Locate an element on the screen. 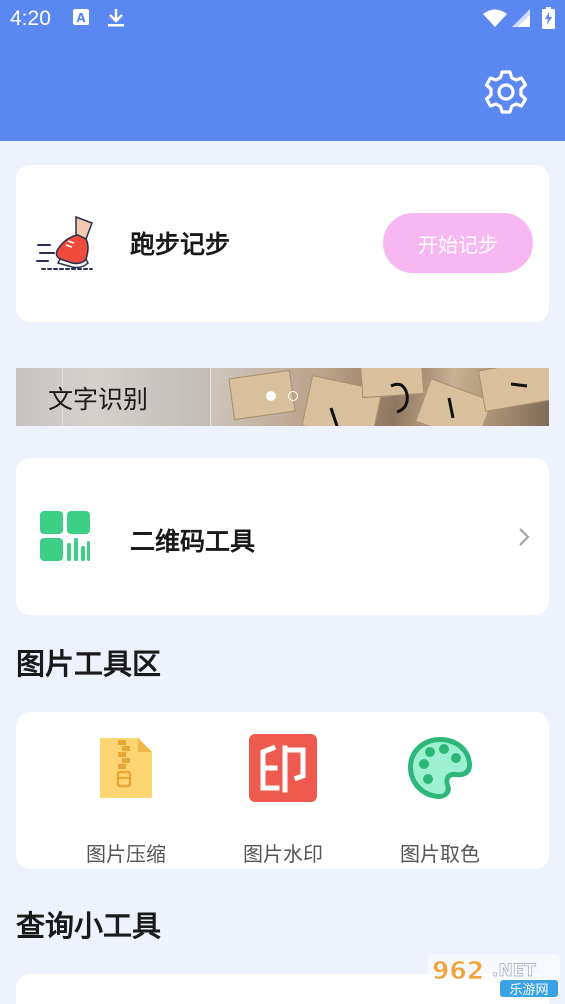 Image resolution: width=565 pixels, height=1004 pixels. signal-icon is located at coordinates (521, 20).